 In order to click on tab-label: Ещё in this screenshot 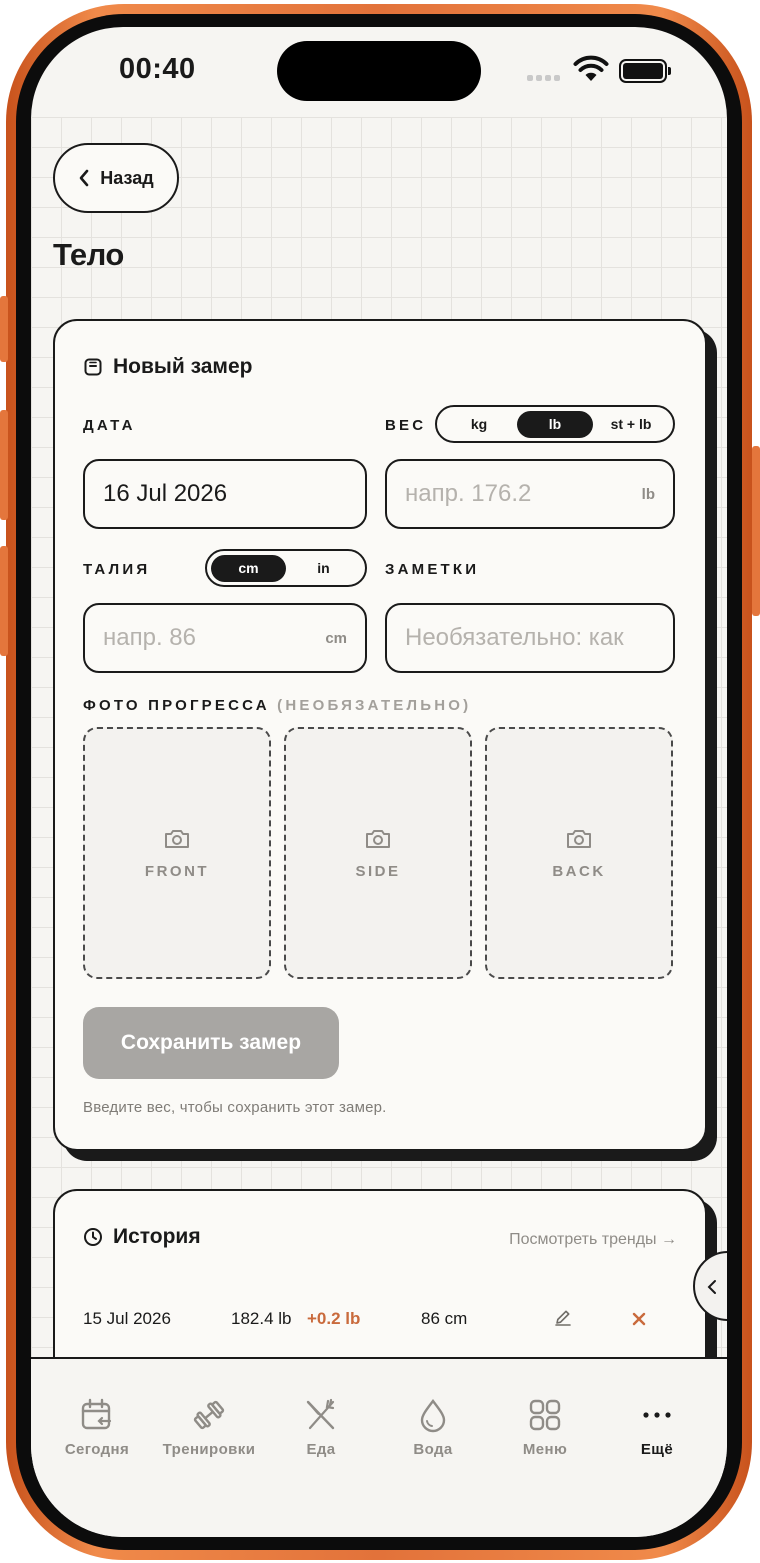, I will do `click(657, 1449)`.